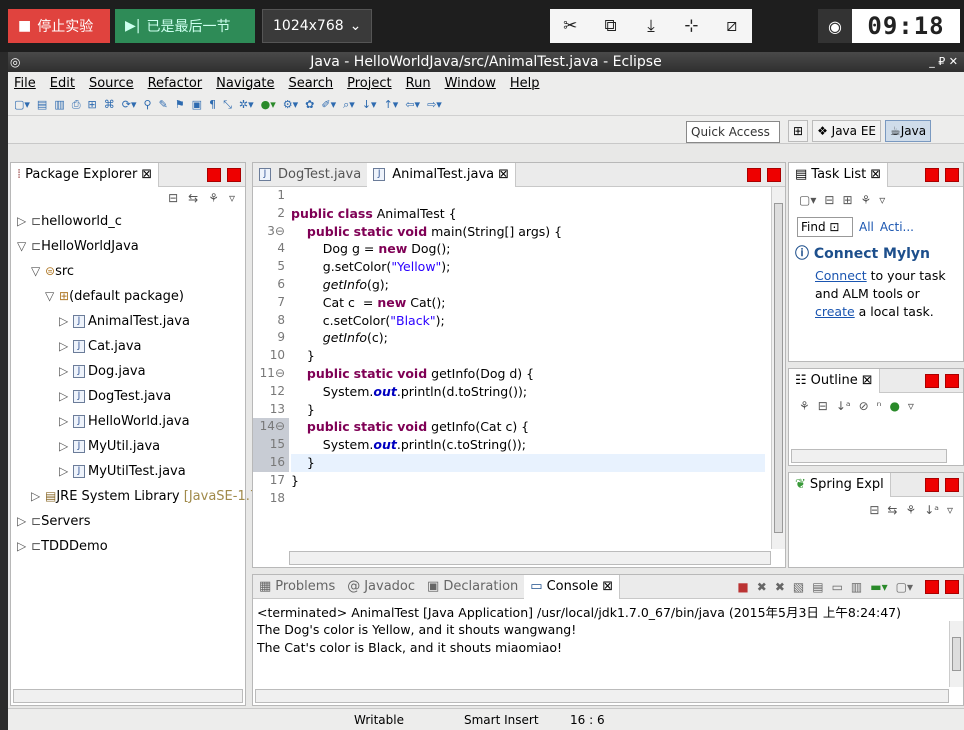  I want to click on tree-item: ▷ J Dog.java, so click(128, 371).